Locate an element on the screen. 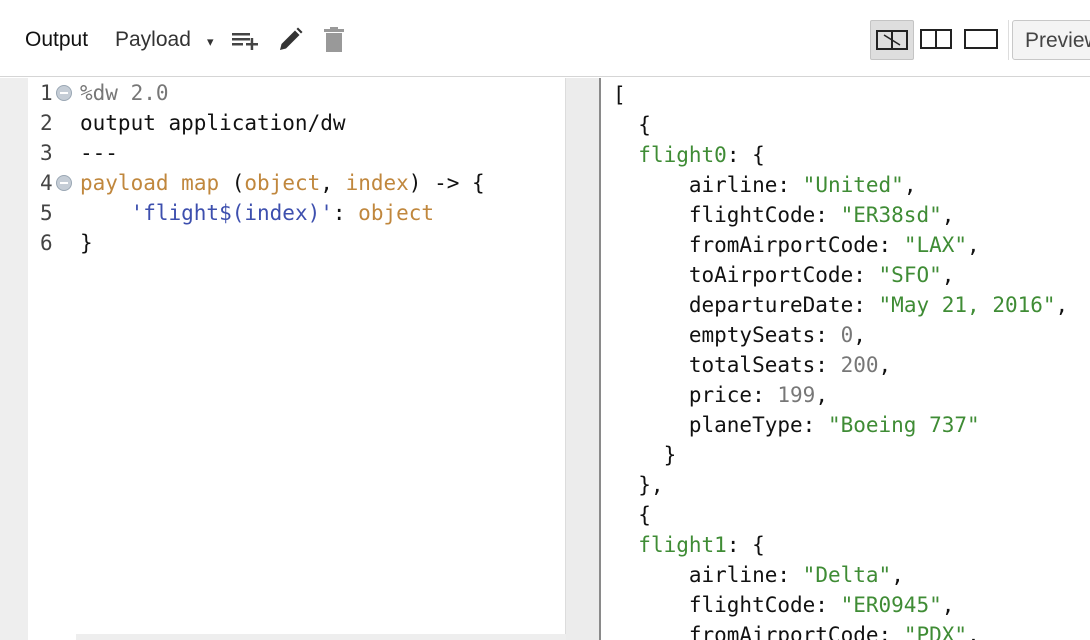 Image resolution: width=1090 pixels, height=640 pixels. output-number-value: 199 is located at coordinates (796, 395).